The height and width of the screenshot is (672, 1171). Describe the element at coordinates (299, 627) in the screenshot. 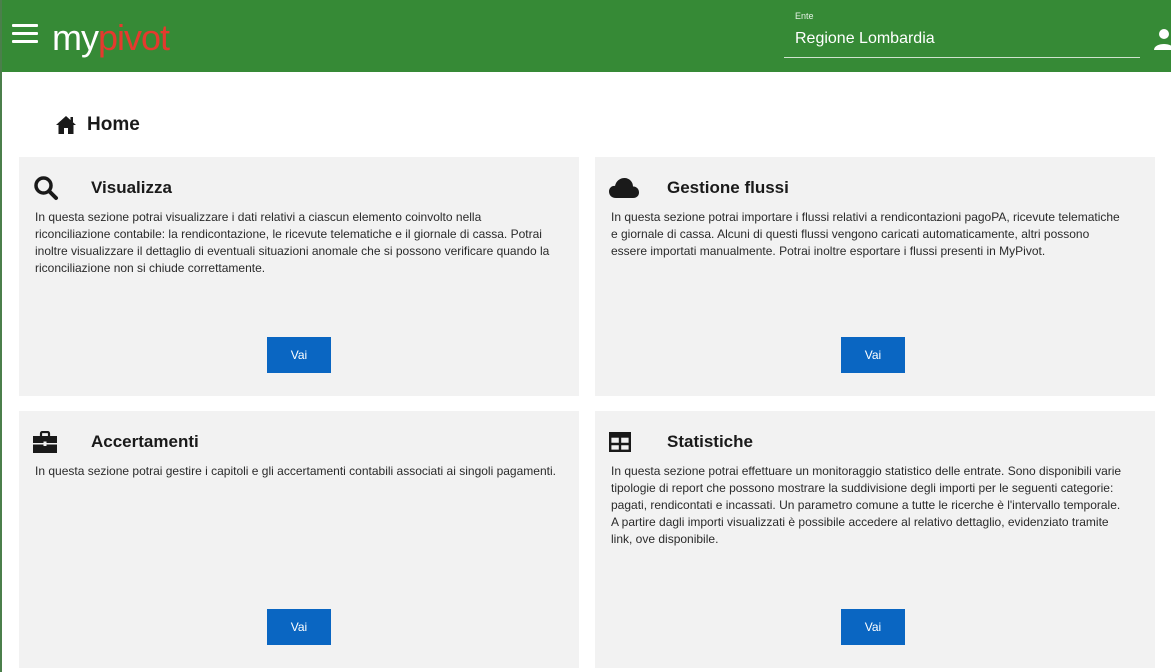

I see `vai-accertamenti-button: Vai` at that location.